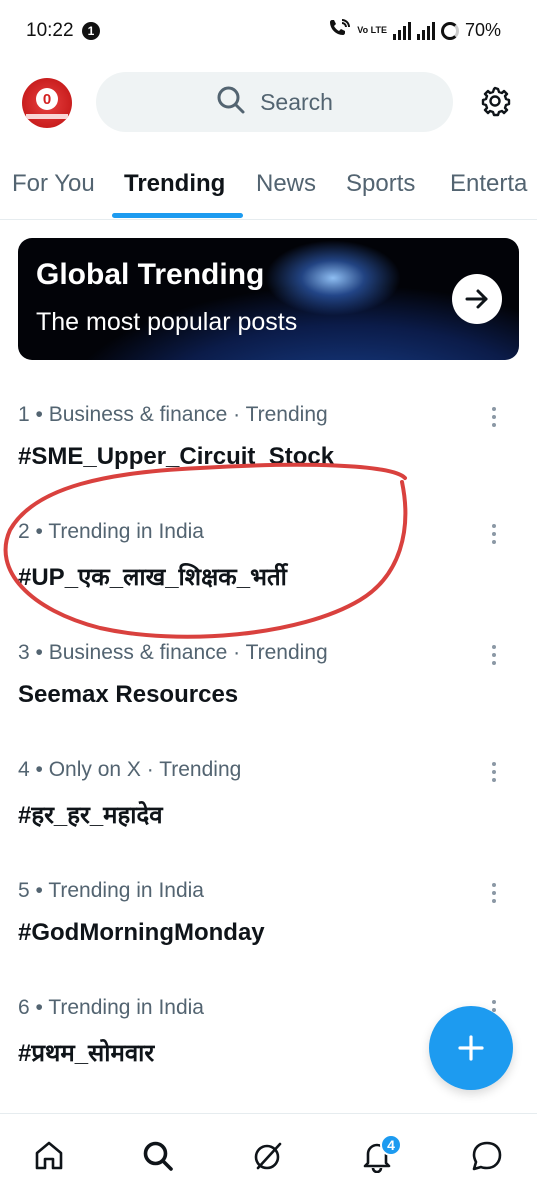  I want to click on plus-icon, so click(471, 1048).